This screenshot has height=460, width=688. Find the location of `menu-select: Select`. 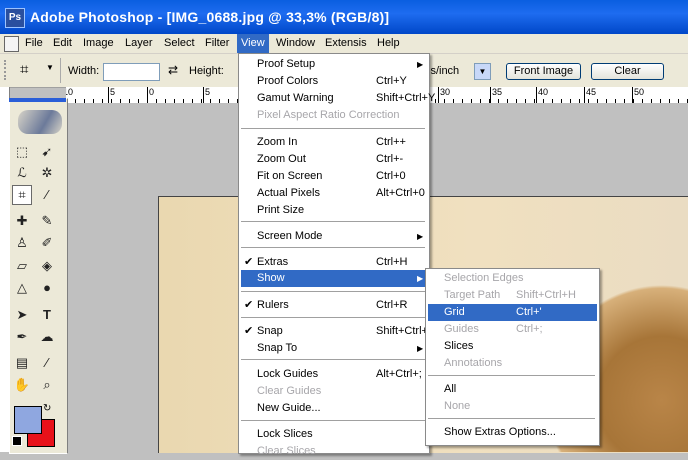

menu-select: Select is located at coordinates (179, 43).